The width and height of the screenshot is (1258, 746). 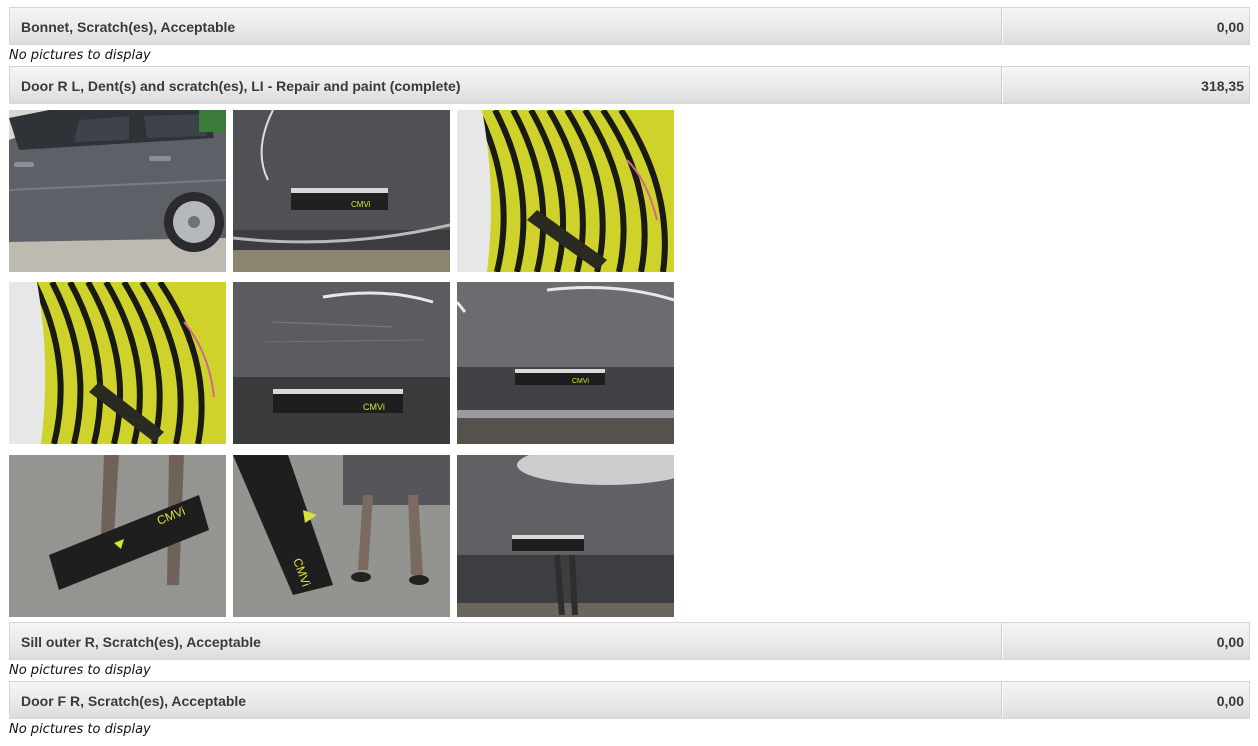 I want to click on car-side-photo, so click(x=117, y=191).